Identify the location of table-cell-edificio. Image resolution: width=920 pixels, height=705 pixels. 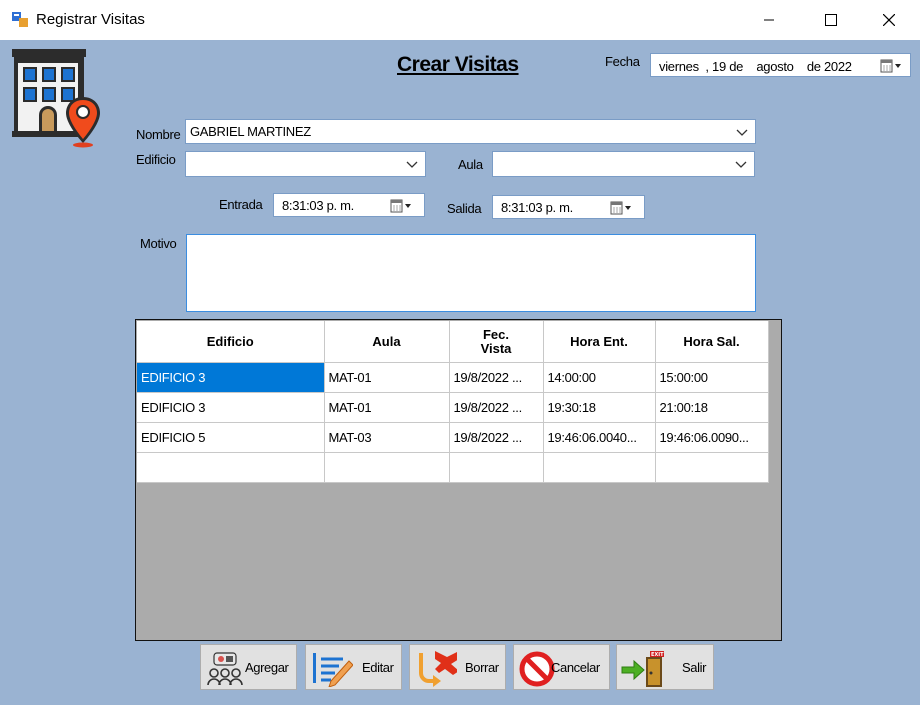
(231, 467).